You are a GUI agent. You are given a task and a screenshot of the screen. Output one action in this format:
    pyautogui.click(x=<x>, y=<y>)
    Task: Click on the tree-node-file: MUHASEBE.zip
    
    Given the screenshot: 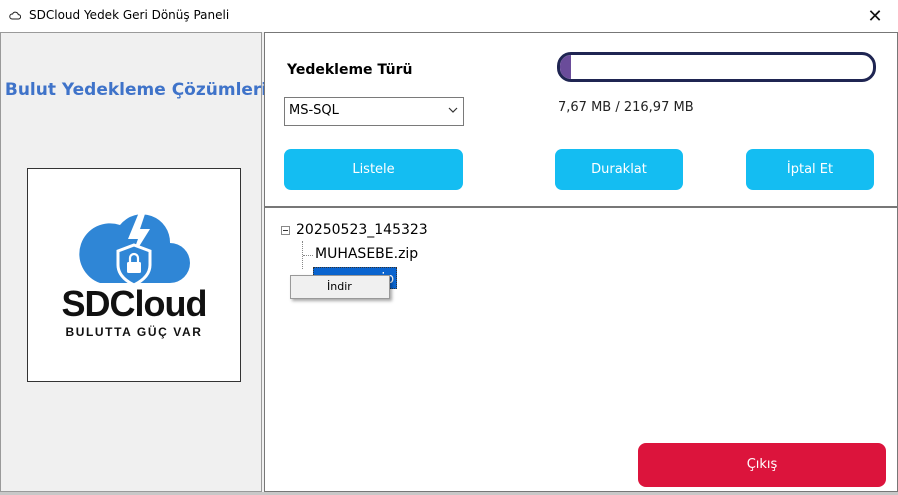 What is the action you would take?
    pyautogui.click(x=366, y=254)
    